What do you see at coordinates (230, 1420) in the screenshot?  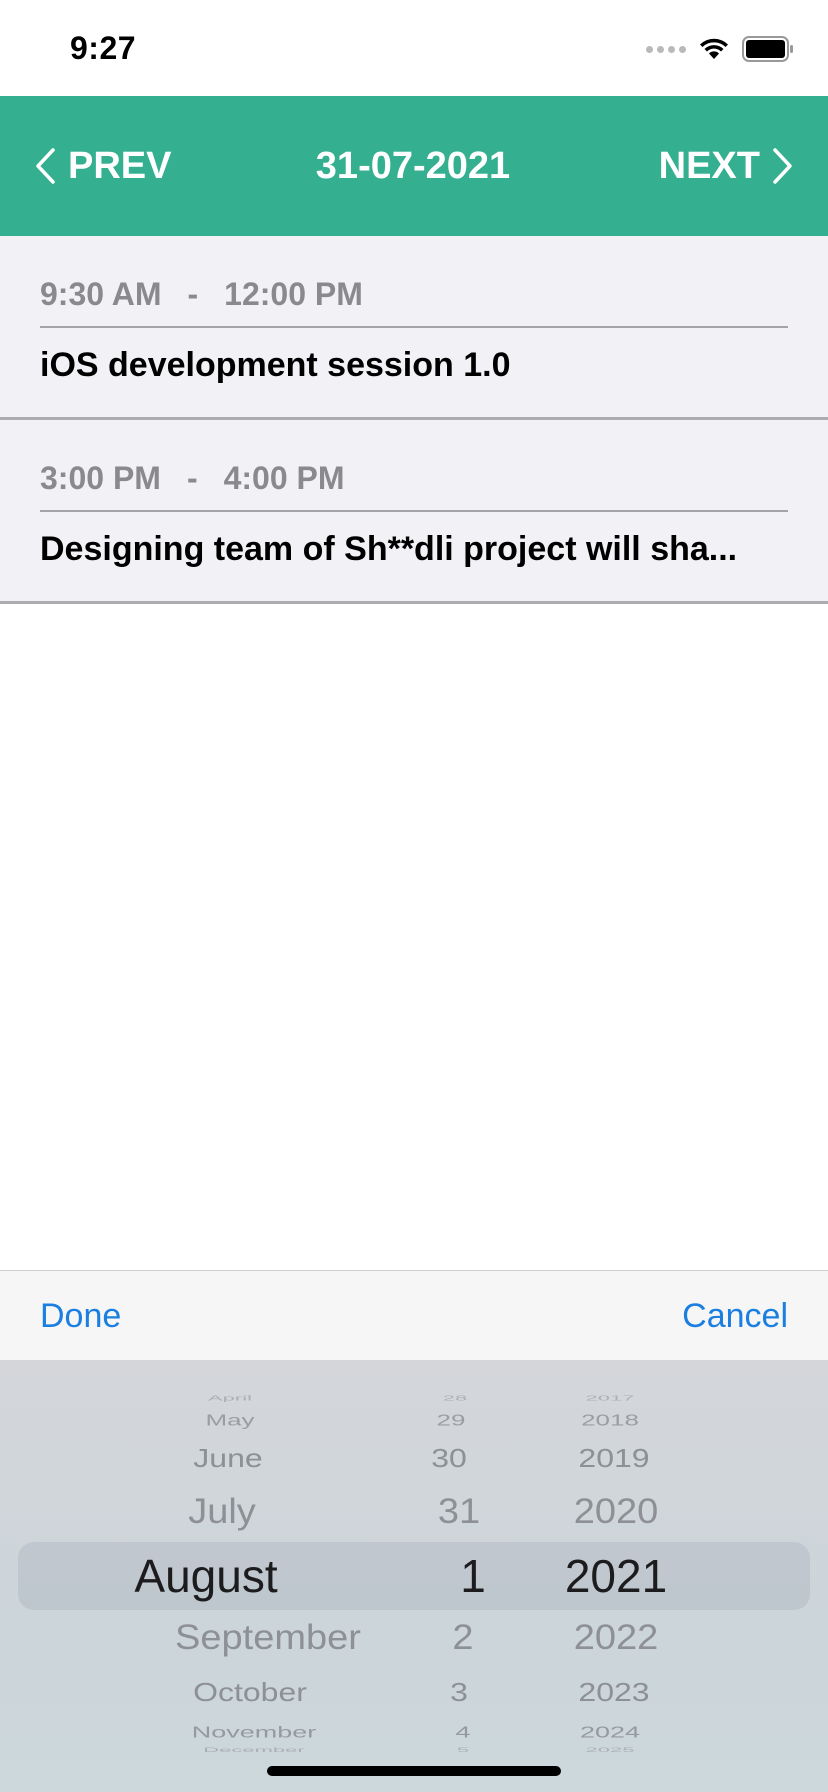 I see `month-option: May` at bounding box center [230, 1420].